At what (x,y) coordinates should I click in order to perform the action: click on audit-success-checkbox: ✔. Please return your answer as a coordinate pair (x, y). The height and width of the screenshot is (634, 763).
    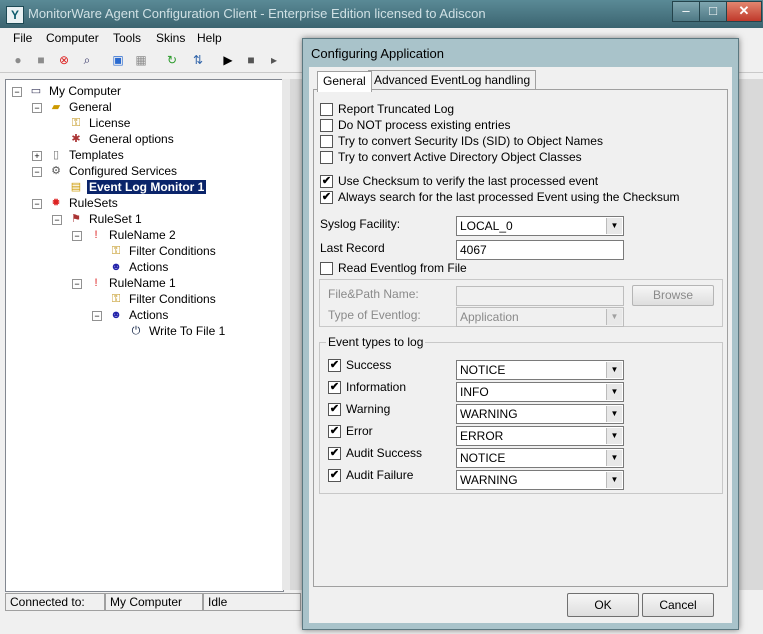
    Looking at the image, I should click on (334, 453).